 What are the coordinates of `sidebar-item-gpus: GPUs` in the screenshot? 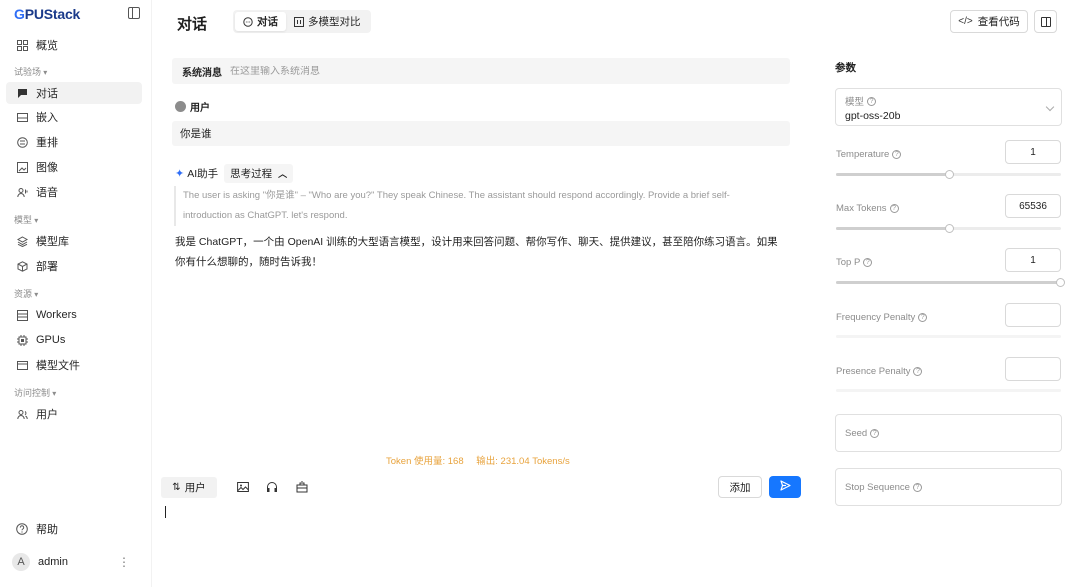 It's located at (74, 340).